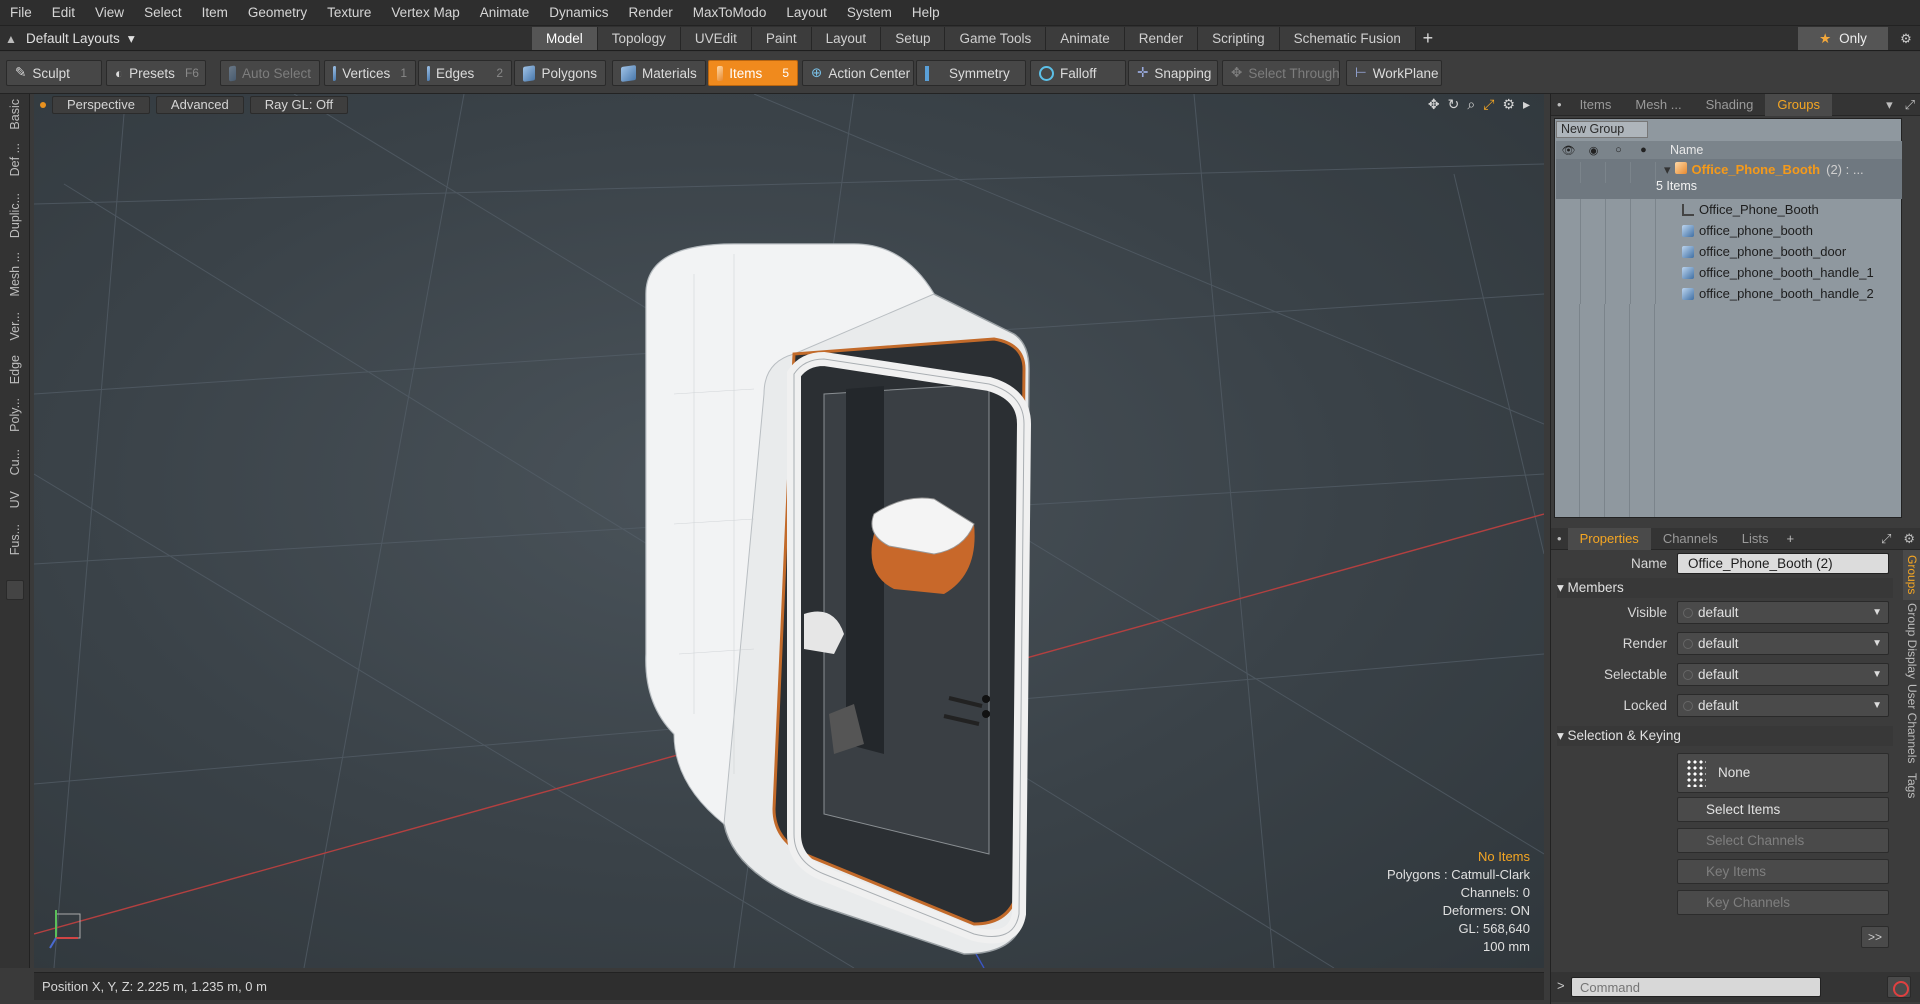 This screenshot has width=1920, height=1004. What do you see at coordinates (1843, 38) in the screenshot?
I see `only-button: ★ Only` at bounding box center [1843, 38].